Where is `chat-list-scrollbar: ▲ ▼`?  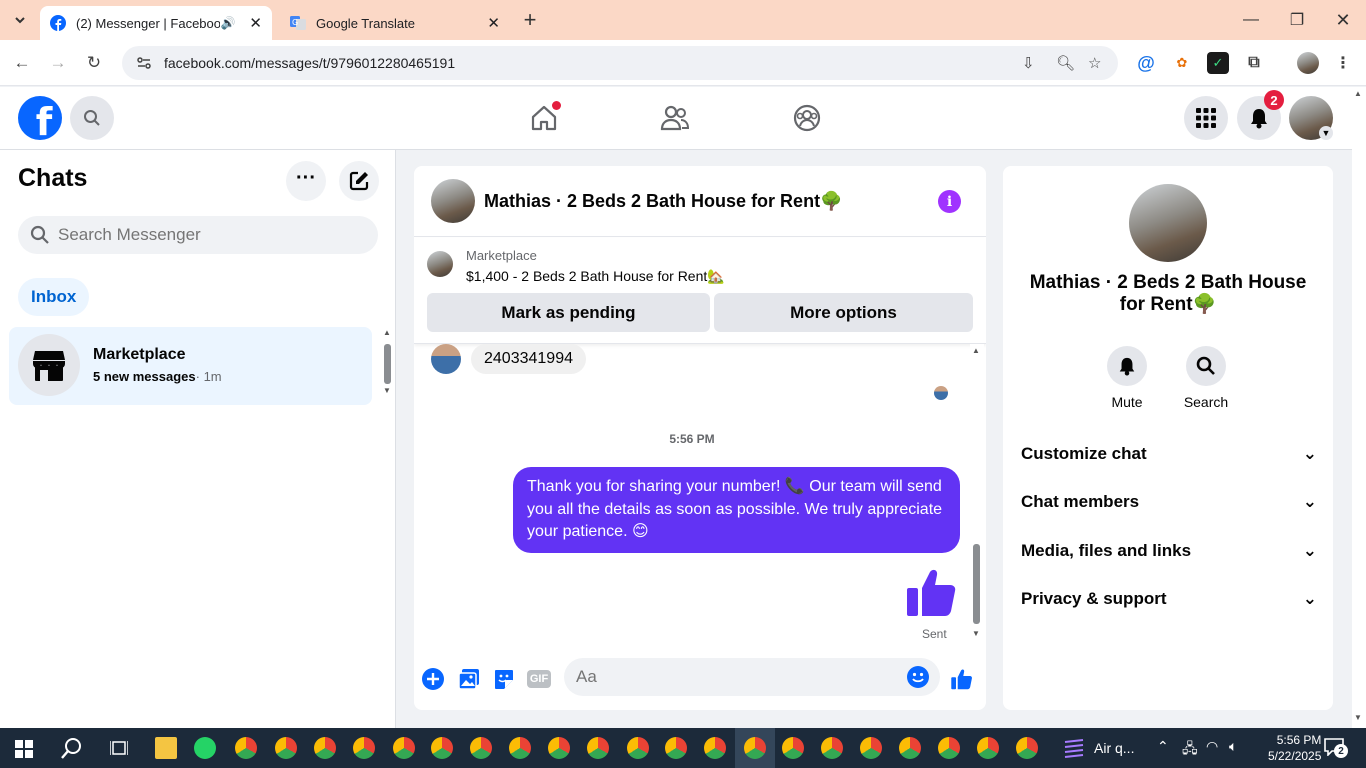
chat-list-scrollbar: ▲ ▼ is located at coordinates (387, 361).